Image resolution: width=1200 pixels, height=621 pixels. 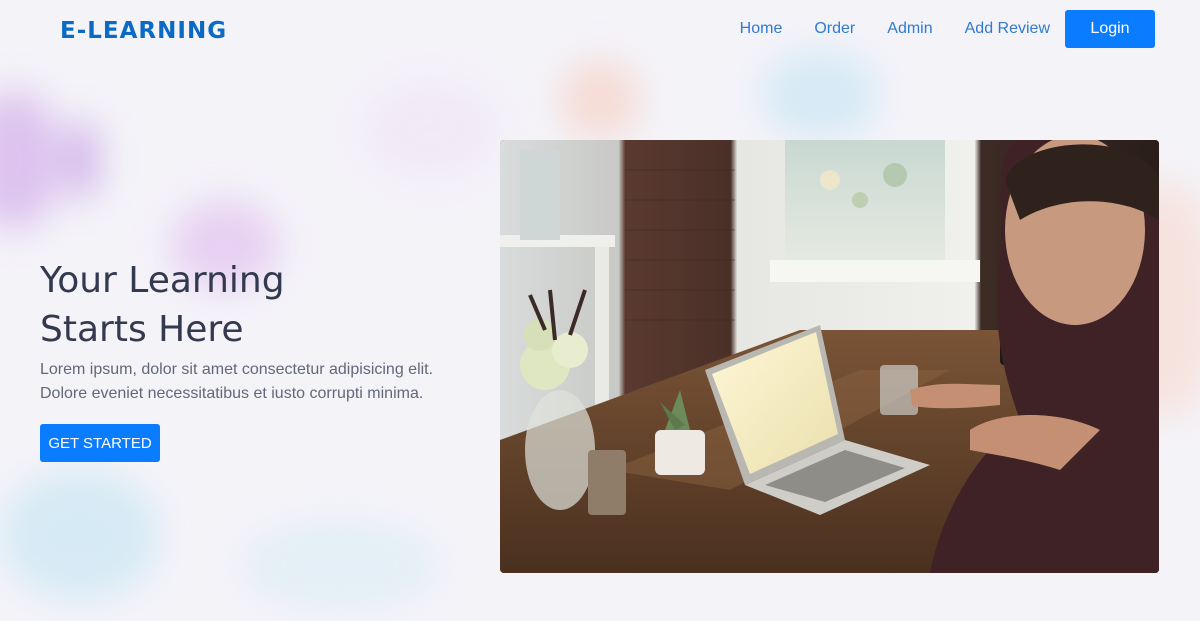 I want to click on login-button: Login, so click(x=1110, y=29).